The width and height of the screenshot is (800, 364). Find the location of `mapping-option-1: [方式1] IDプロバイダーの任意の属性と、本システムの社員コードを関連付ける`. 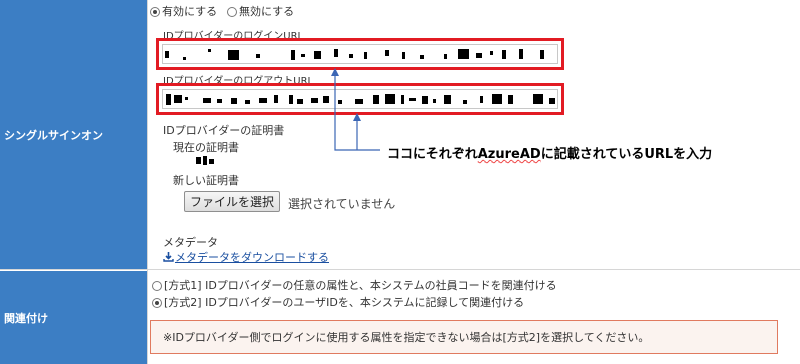

mapping-option-1: [方式1] IDプロバイダーの任意の属性と、本システムの社員コードを関連付ける is located at coordinates (354, 285).